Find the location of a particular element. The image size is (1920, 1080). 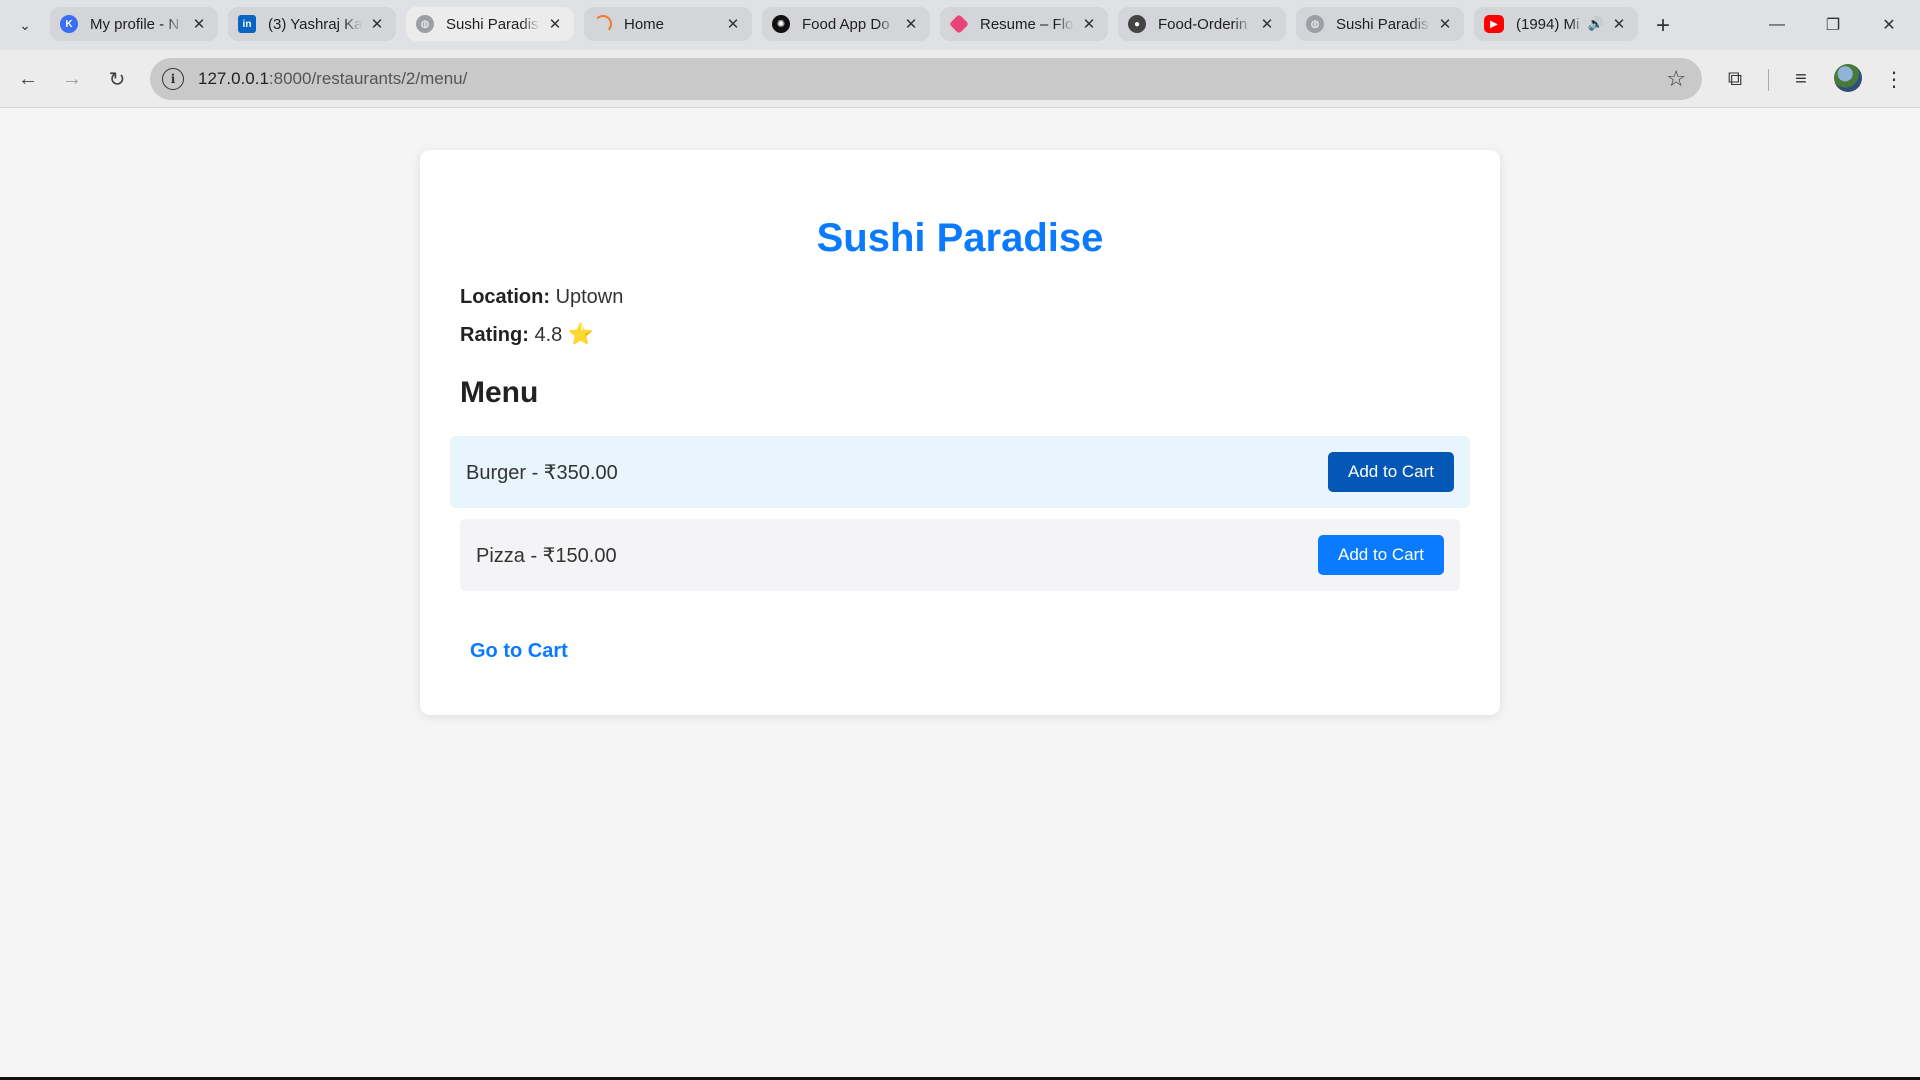

menu-kebab-icon: ⋮ is located at coordinates (1894, 79).